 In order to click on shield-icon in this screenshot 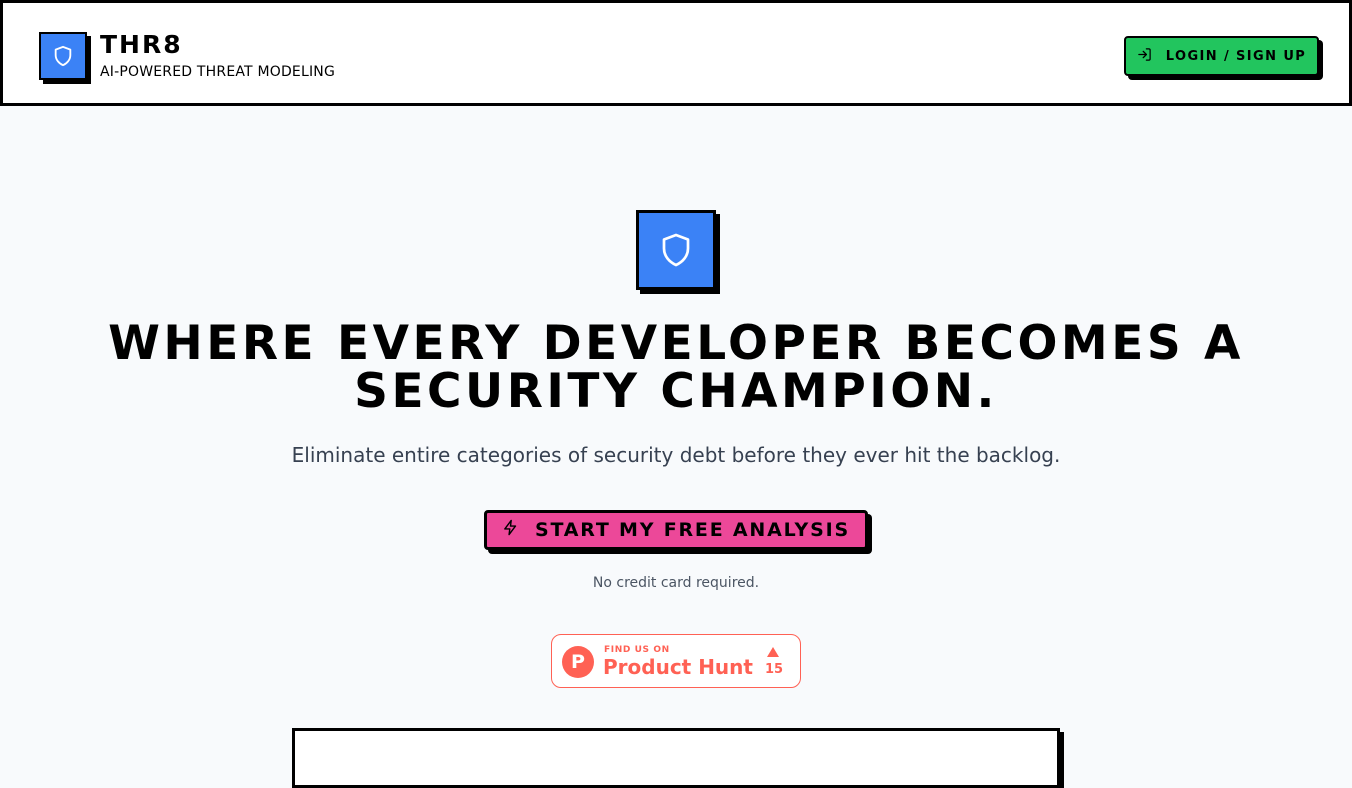, I will do `click(63, 56)`.